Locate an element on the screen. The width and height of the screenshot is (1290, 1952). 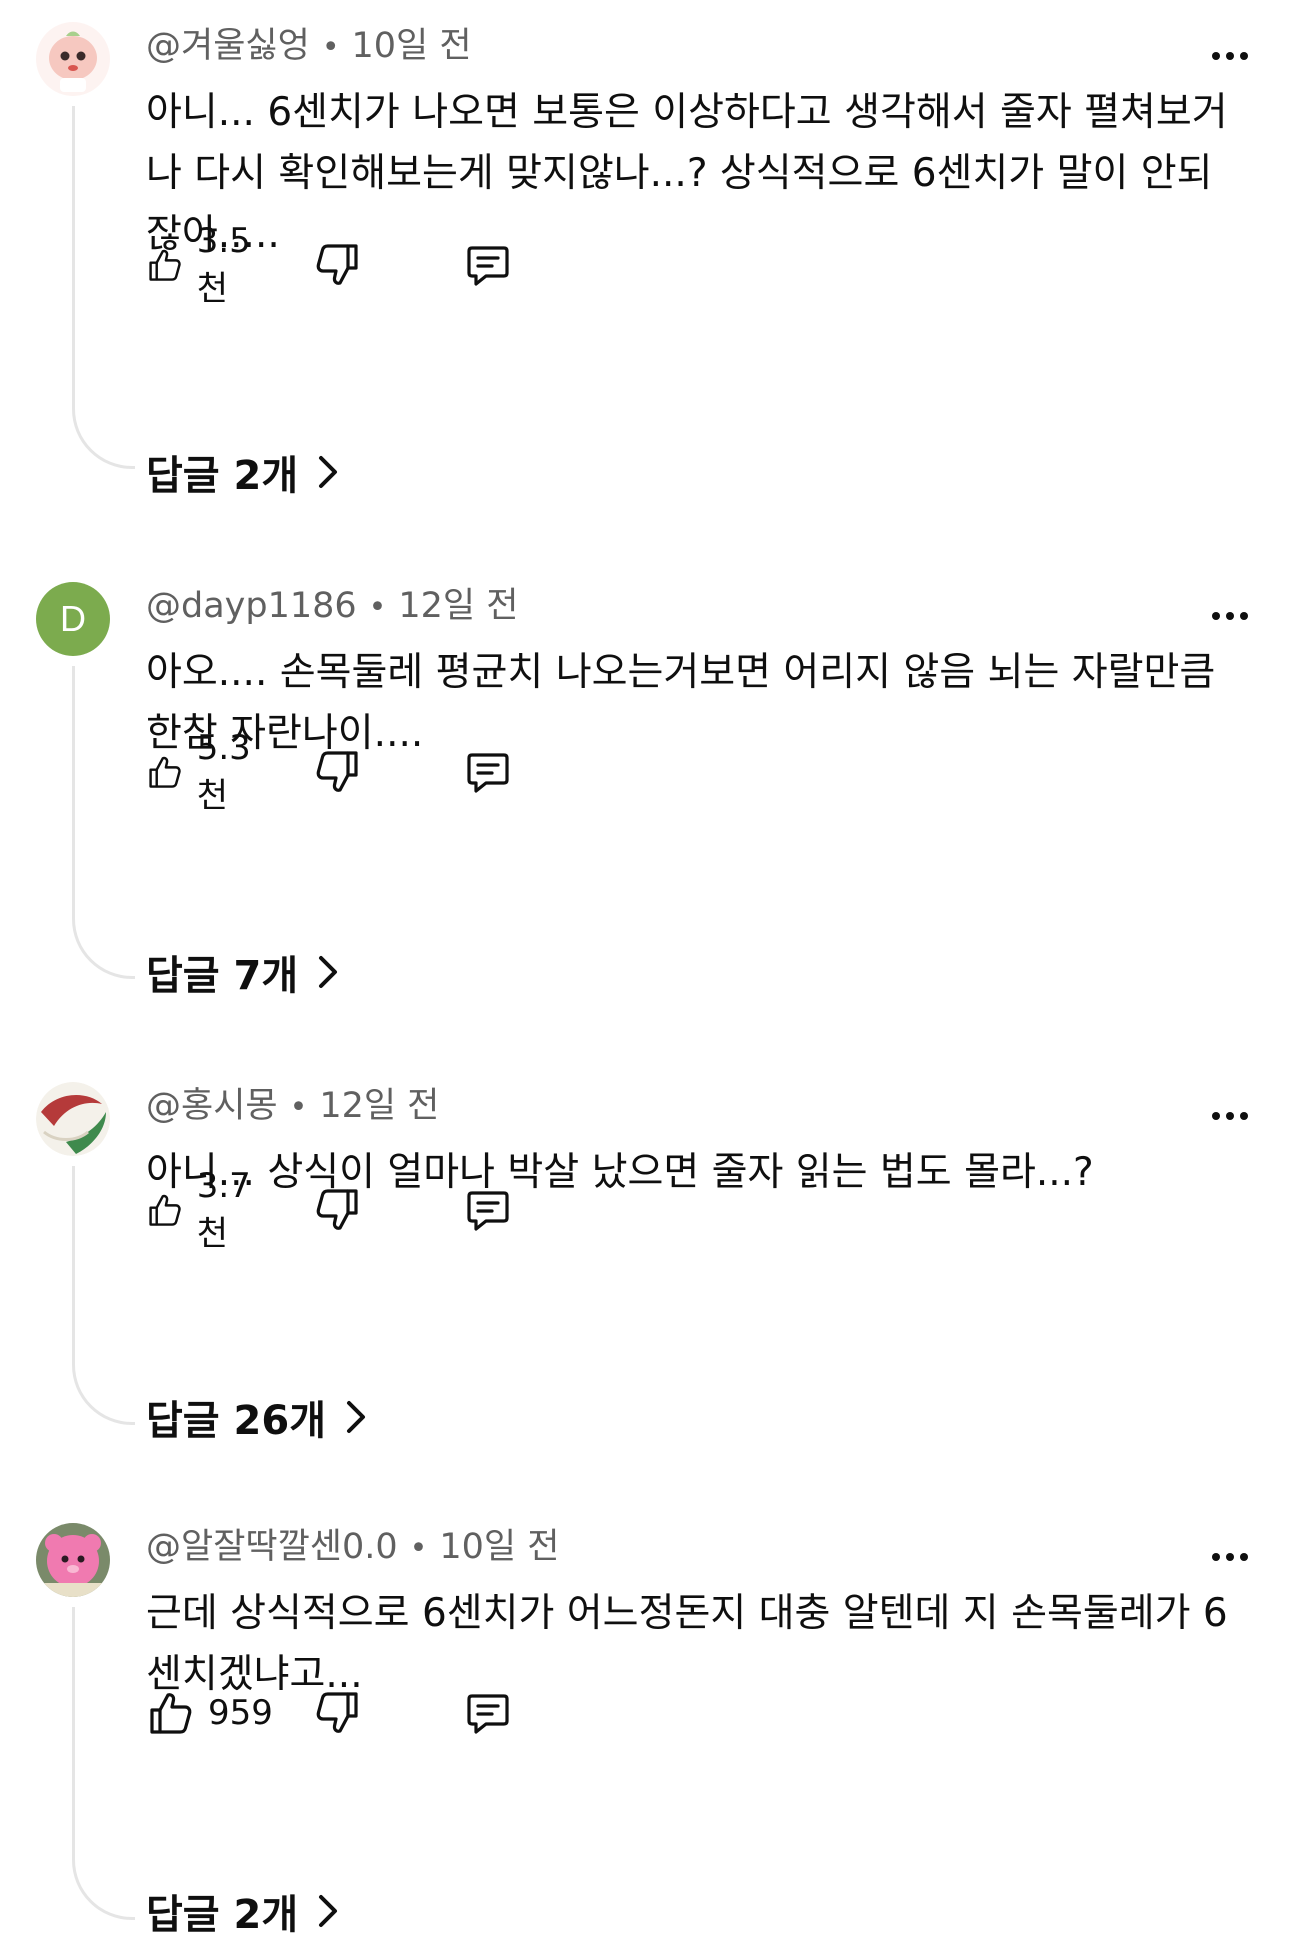
comment-author: @홍시몽 is located at coordinates (212, 1106).